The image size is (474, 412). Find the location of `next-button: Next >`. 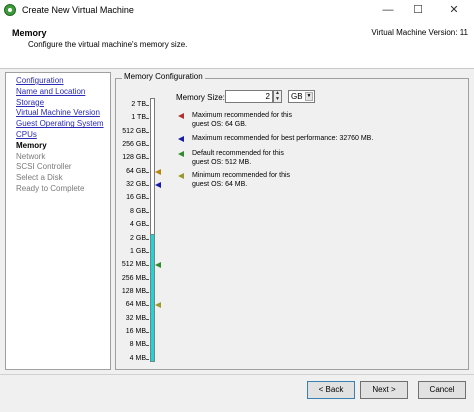

next-button: Next > is located at coordinates (384, 390).